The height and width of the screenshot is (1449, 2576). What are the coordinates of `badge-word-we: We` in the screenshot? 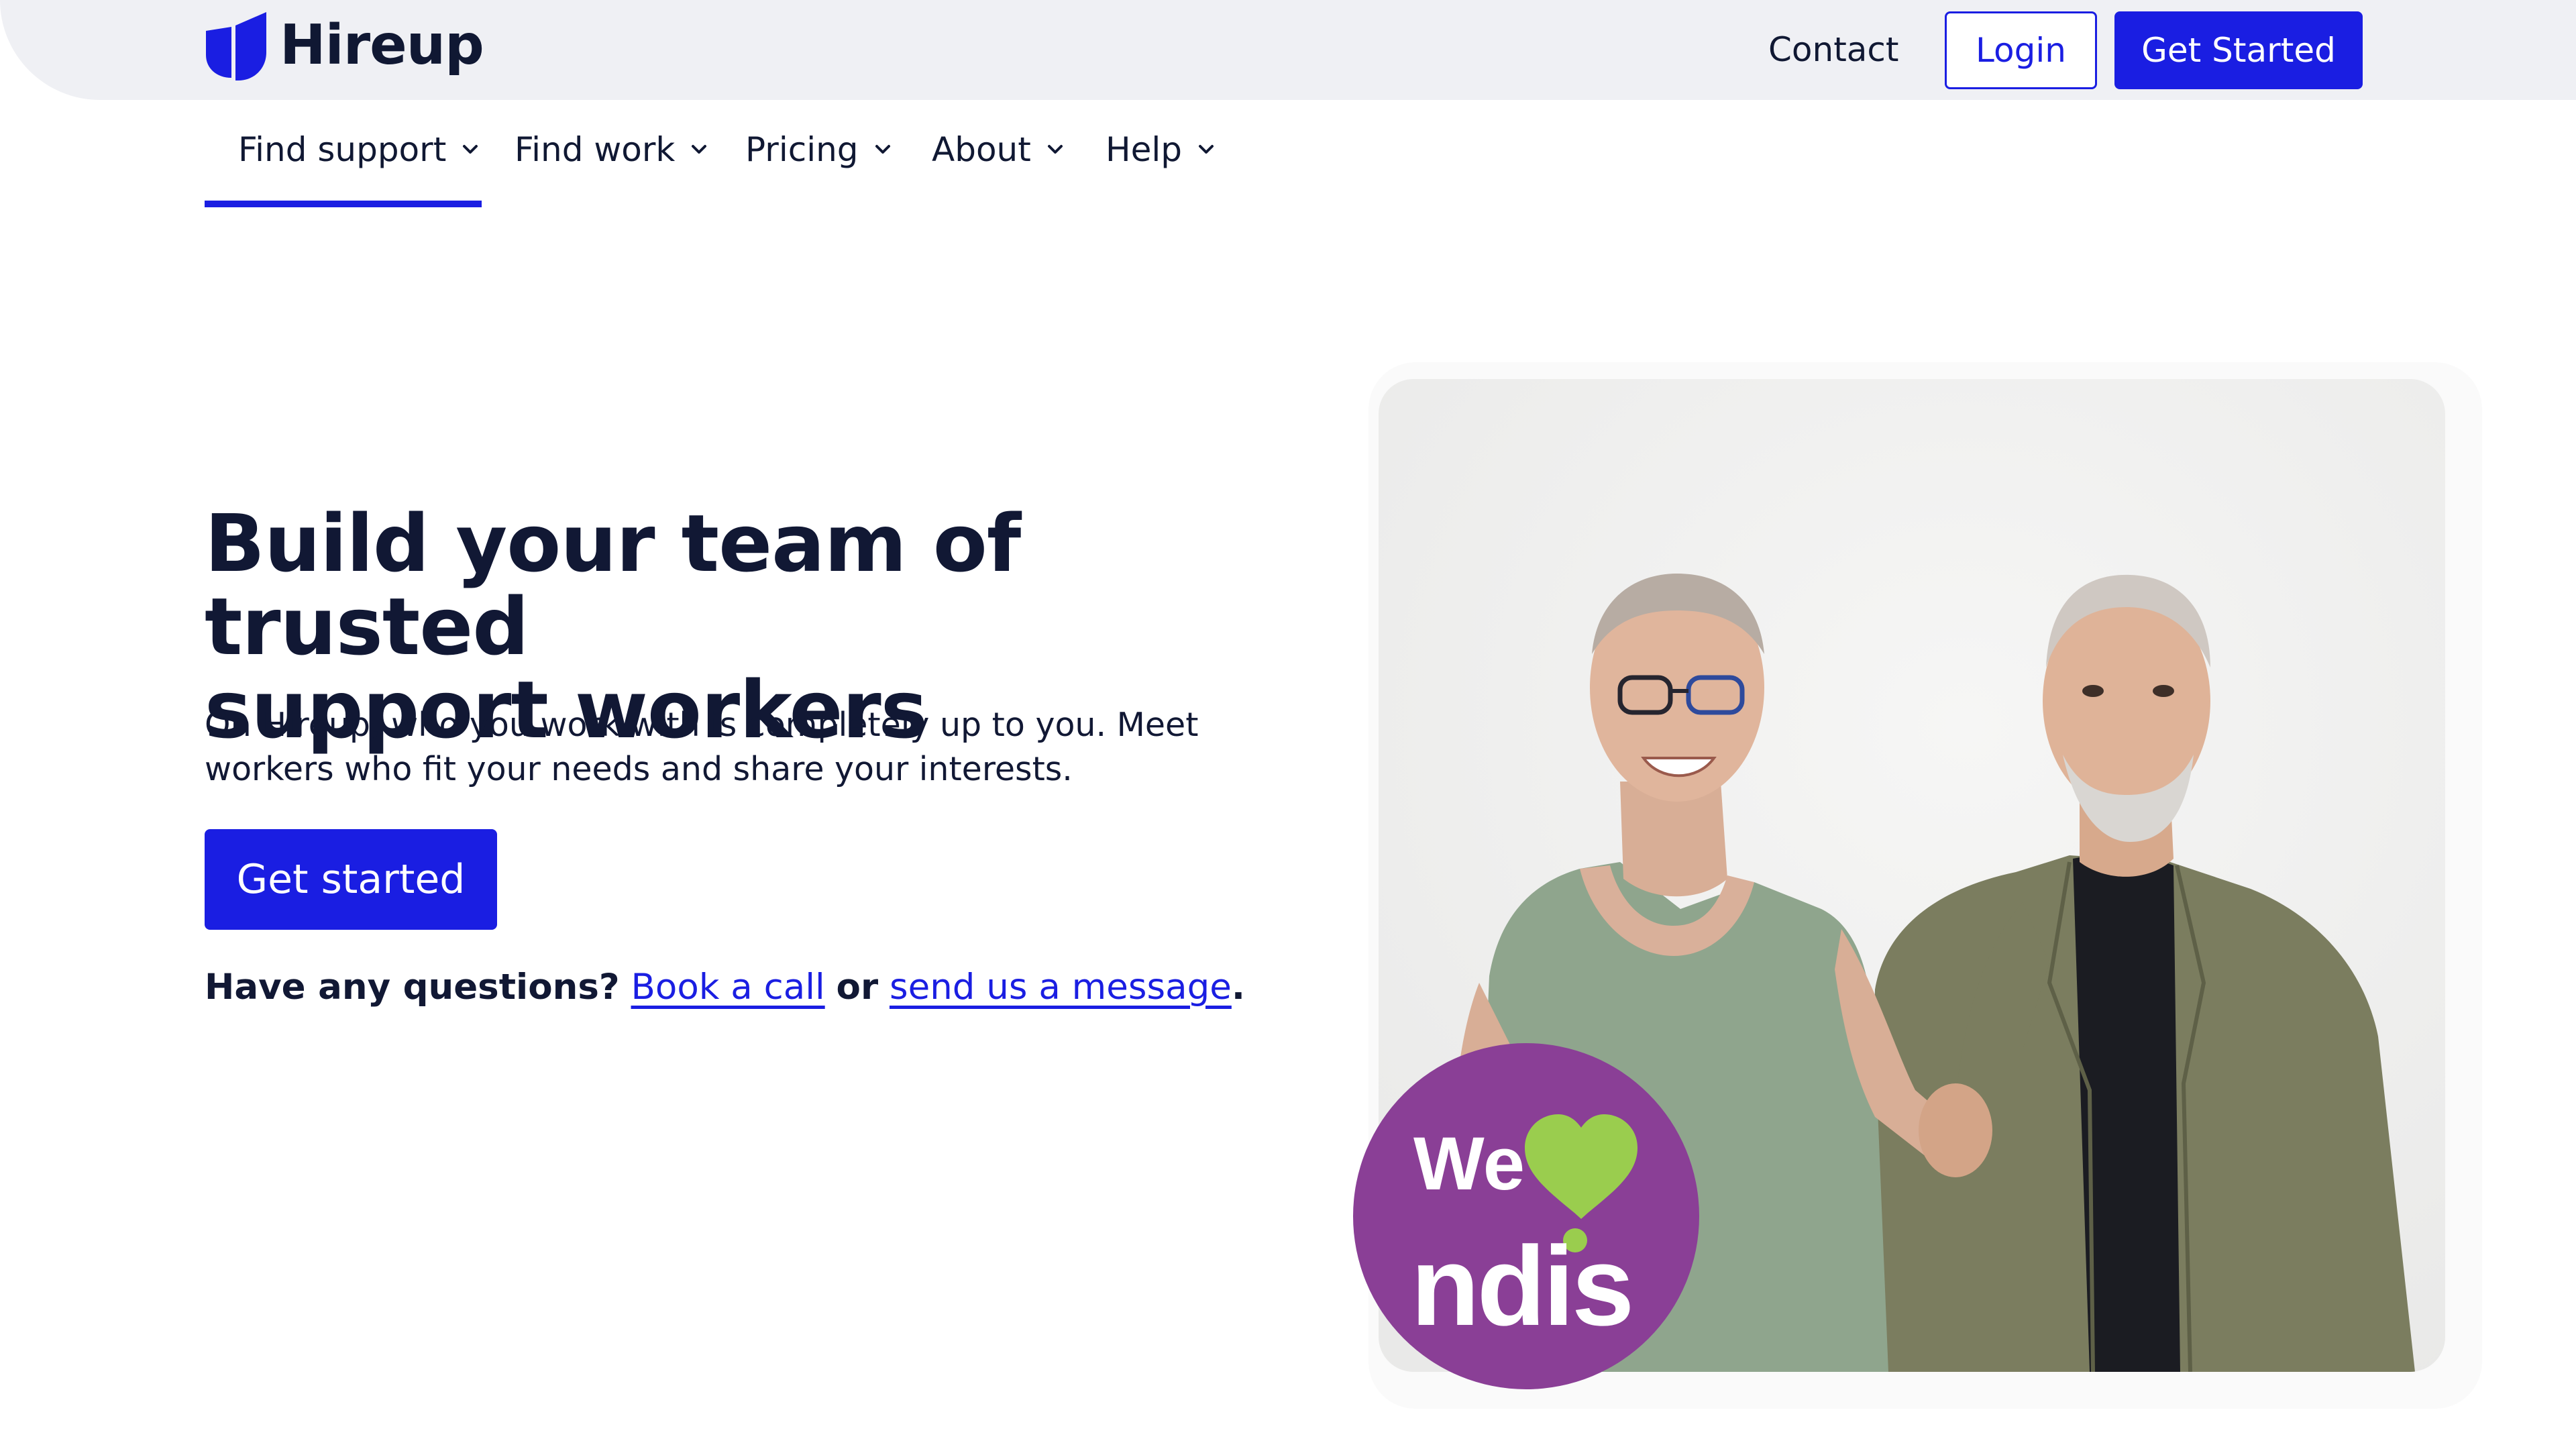 It's located at (1469, 1163).